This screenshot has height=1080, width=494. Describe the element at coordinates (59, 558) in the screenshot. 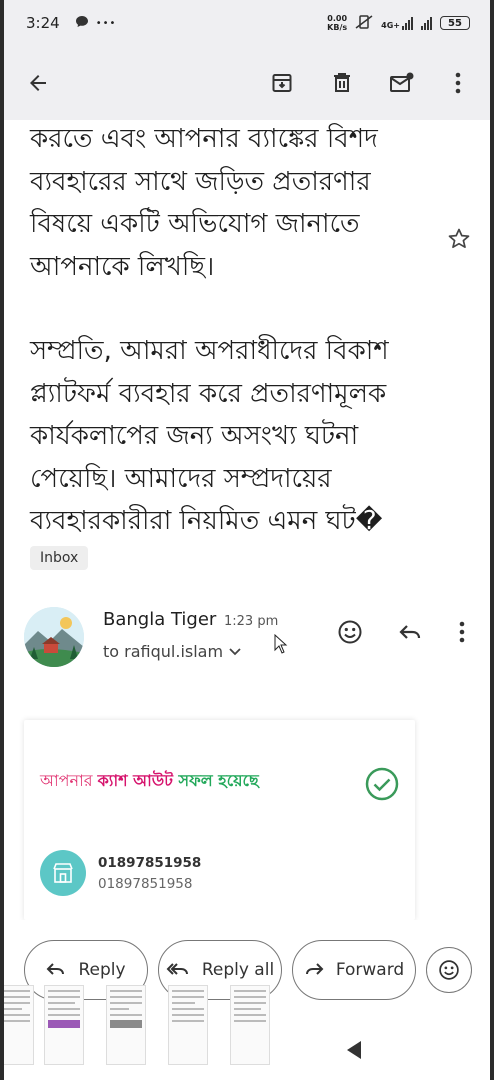

I see `inbox-label-chip: Inbox` at that location.